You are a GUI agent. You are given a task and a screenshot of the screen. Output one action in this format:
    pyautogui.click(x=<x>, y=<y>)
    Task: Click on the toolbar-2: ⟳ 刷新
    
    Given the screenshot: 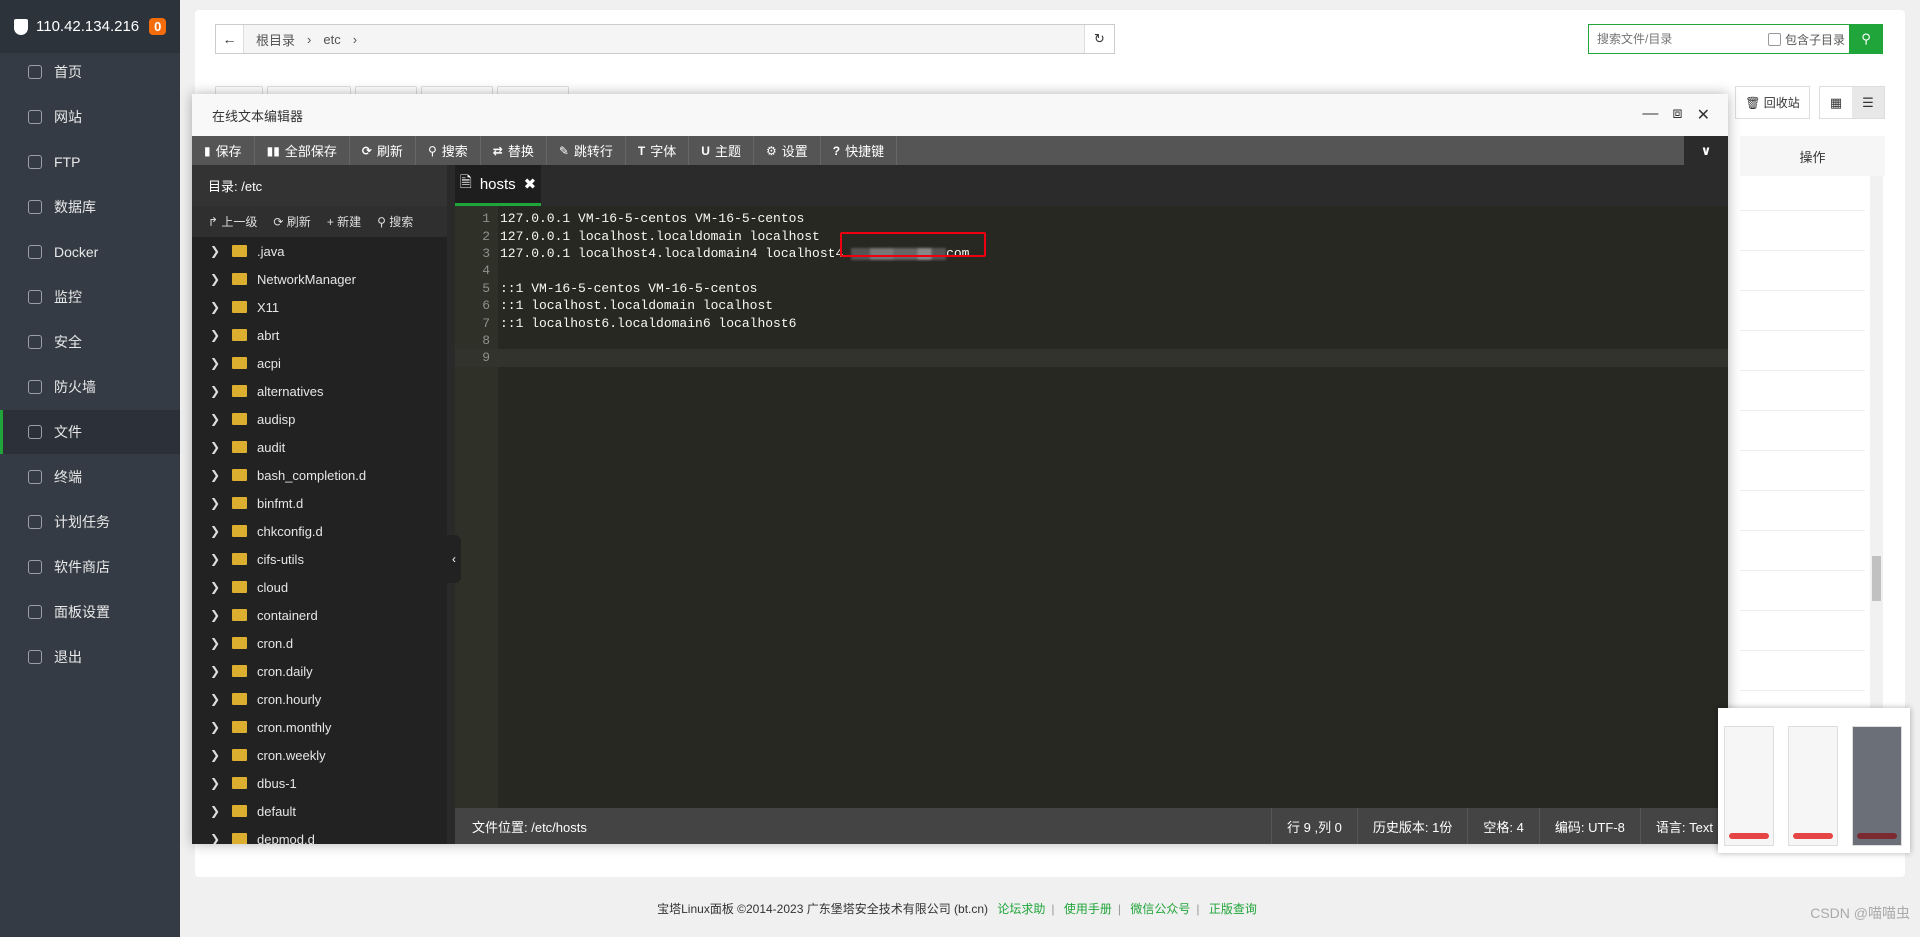 What is the action you would take?
    pyautogui.click(x=383, y=150)
    